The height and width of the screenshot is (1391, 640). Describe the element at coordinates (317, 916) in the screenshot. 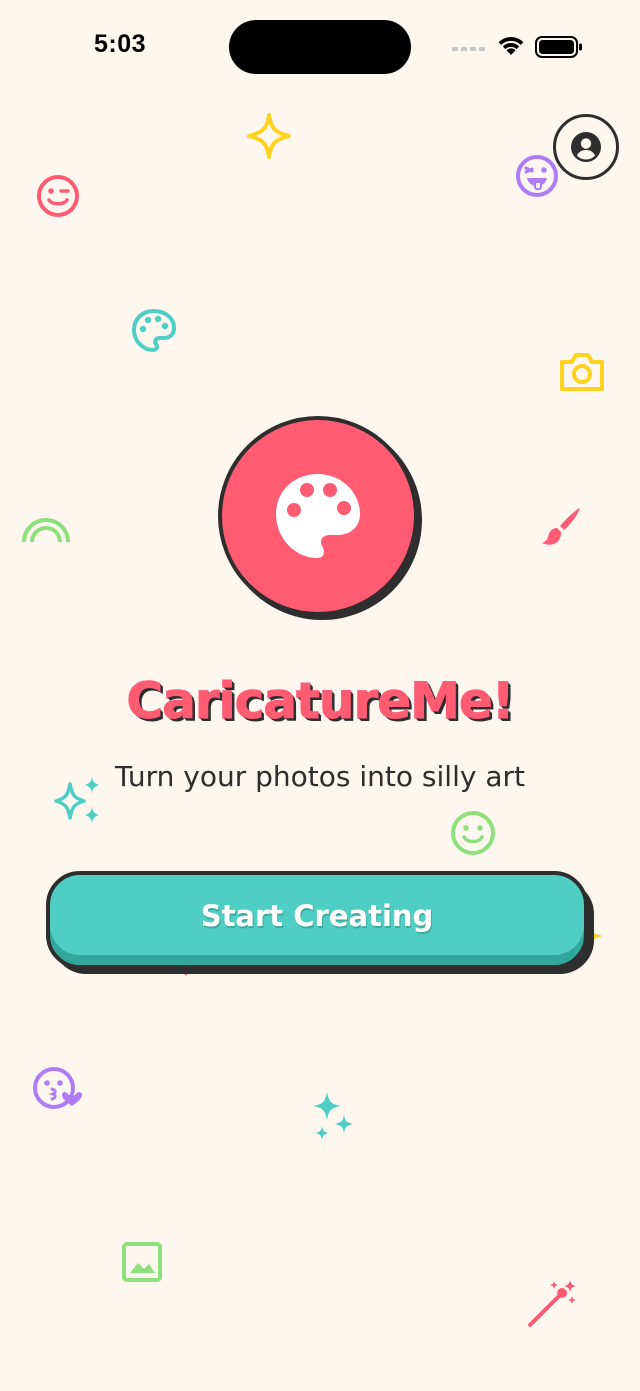

I see `start-creating-label: Start Creating` at that location.